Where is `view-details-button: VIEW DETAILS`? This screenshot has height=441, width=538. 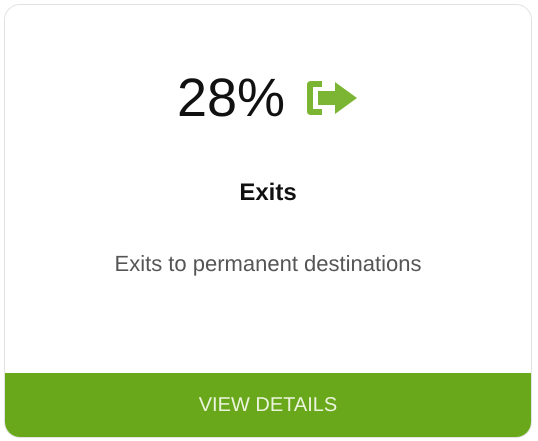 view-details-button: VIEW DETAILS is located at coordinates (268, 405).